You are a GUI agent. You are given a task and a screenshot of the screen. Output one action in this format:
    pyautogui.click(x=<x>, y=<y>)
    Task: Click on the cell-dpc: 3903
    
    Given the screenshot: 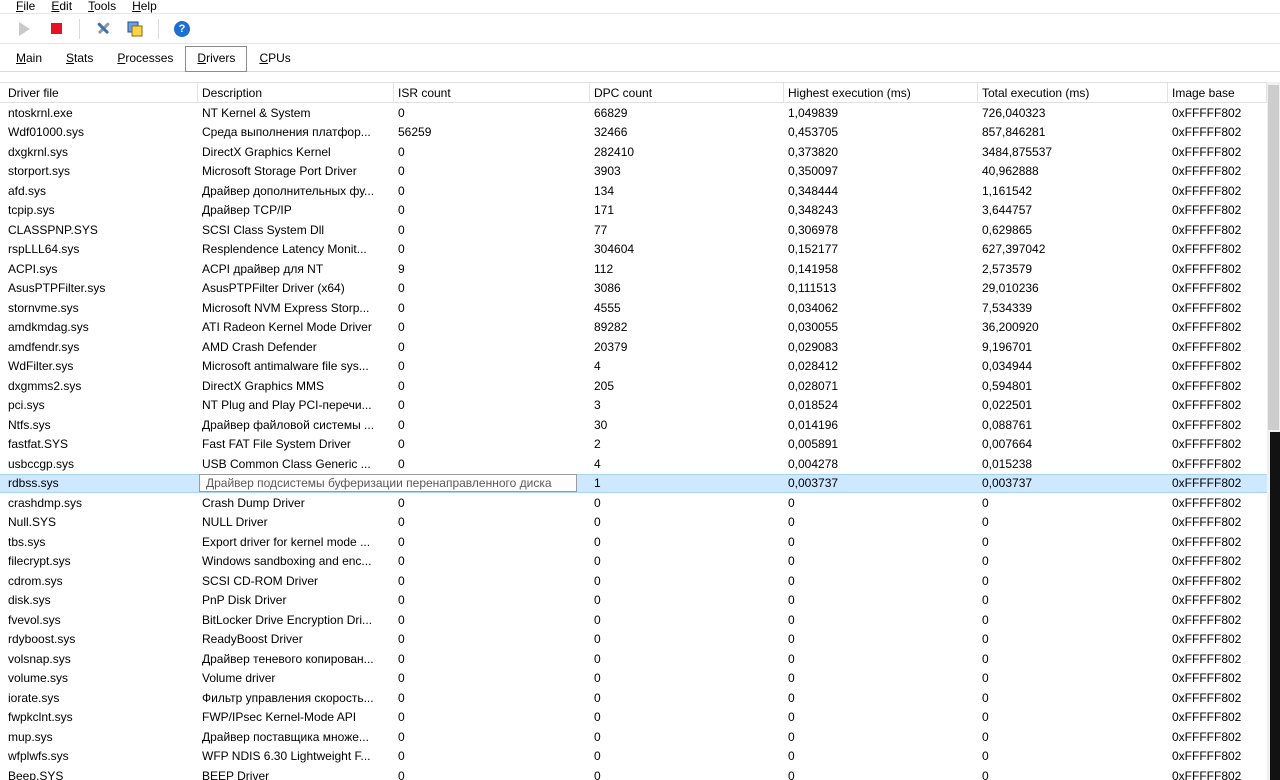 What is the action you would take?
    pyautogui.click(x=607, y=171)
    